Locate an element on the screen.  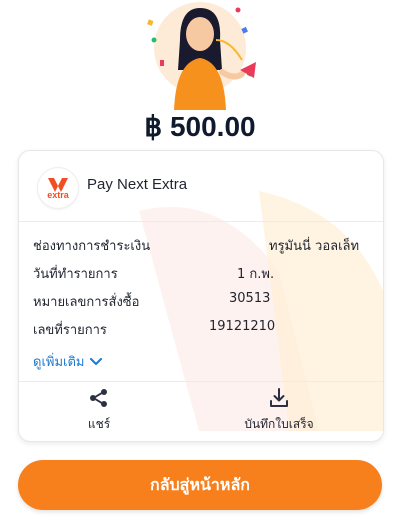
merchant-name: Pay Next Extra is located at coordinates (137, 184).